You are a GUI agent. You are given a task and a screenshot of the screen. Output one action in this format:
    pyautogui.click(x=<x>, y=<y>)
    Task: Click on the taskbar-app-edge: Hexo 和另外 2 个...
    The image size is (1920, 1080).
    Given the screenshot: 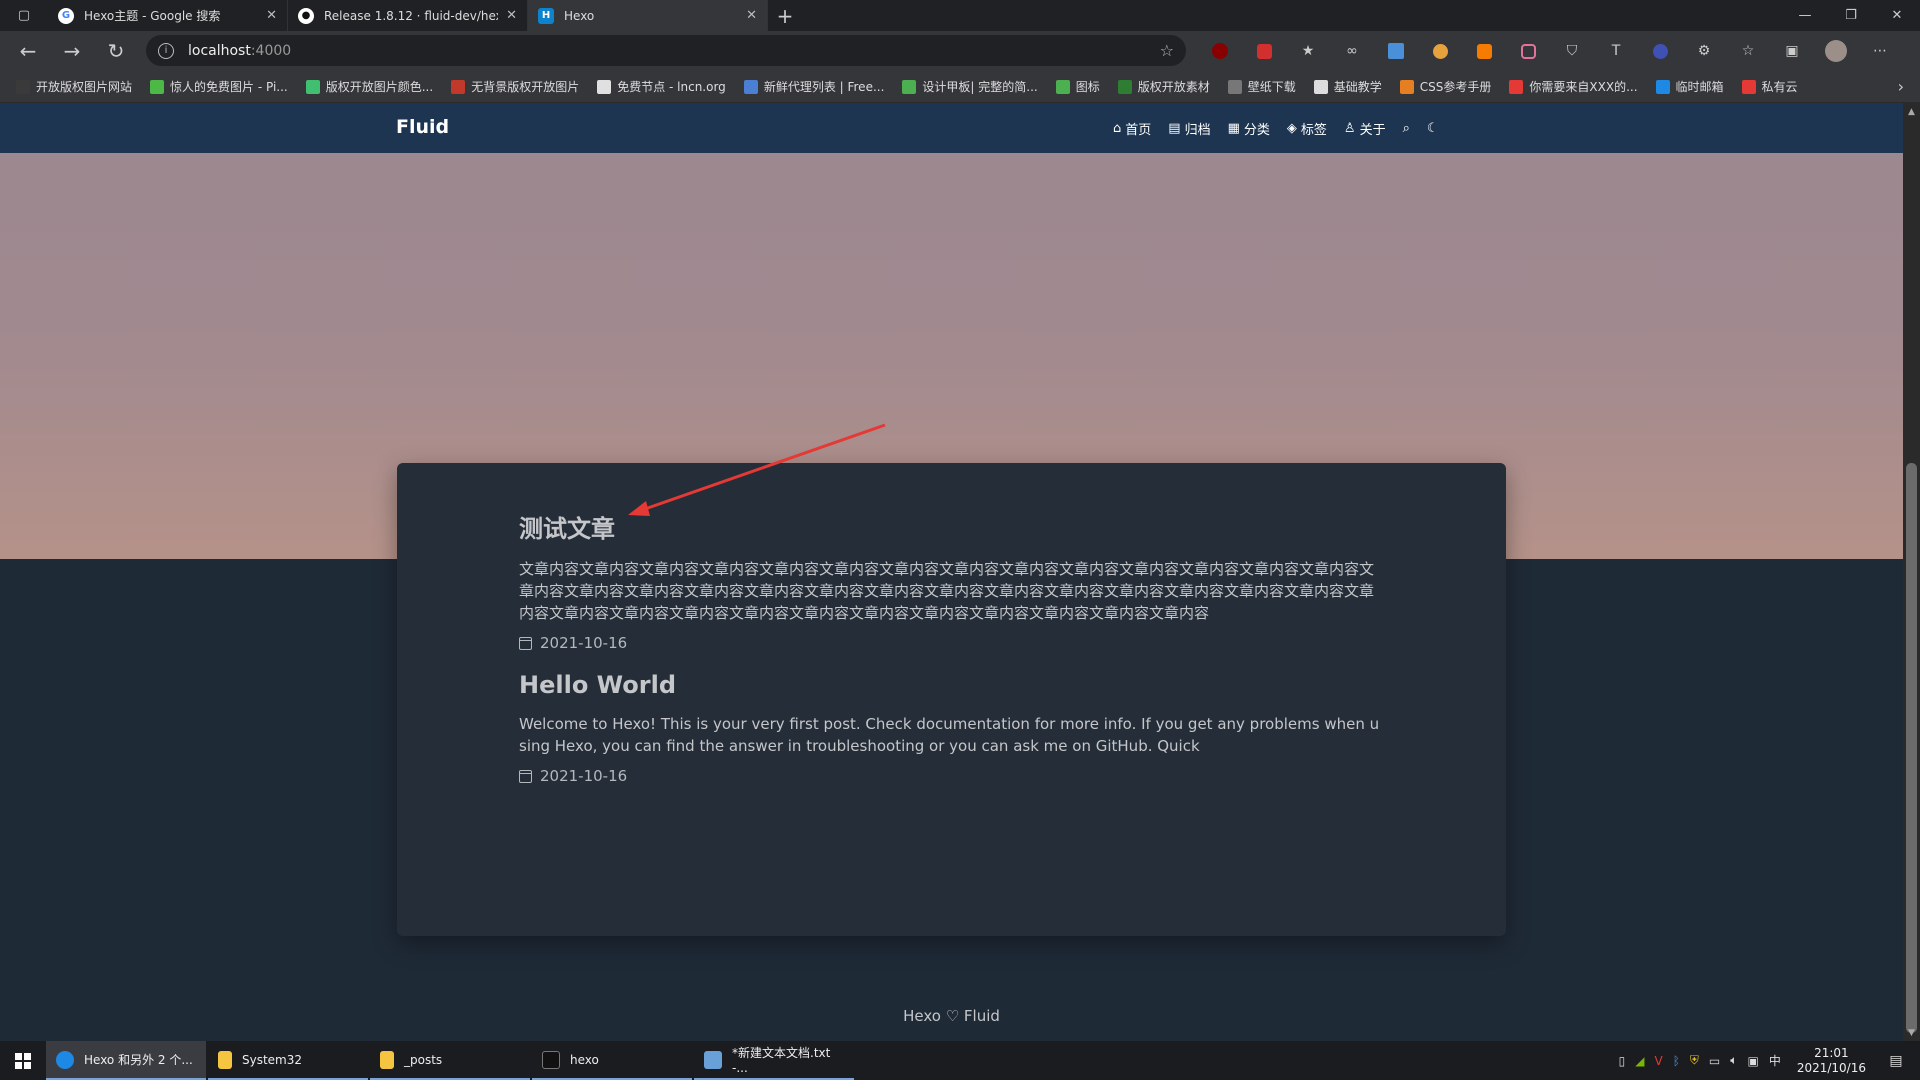 What is the action you would take?
    pyautogui.click(x=126, y=1060)
    